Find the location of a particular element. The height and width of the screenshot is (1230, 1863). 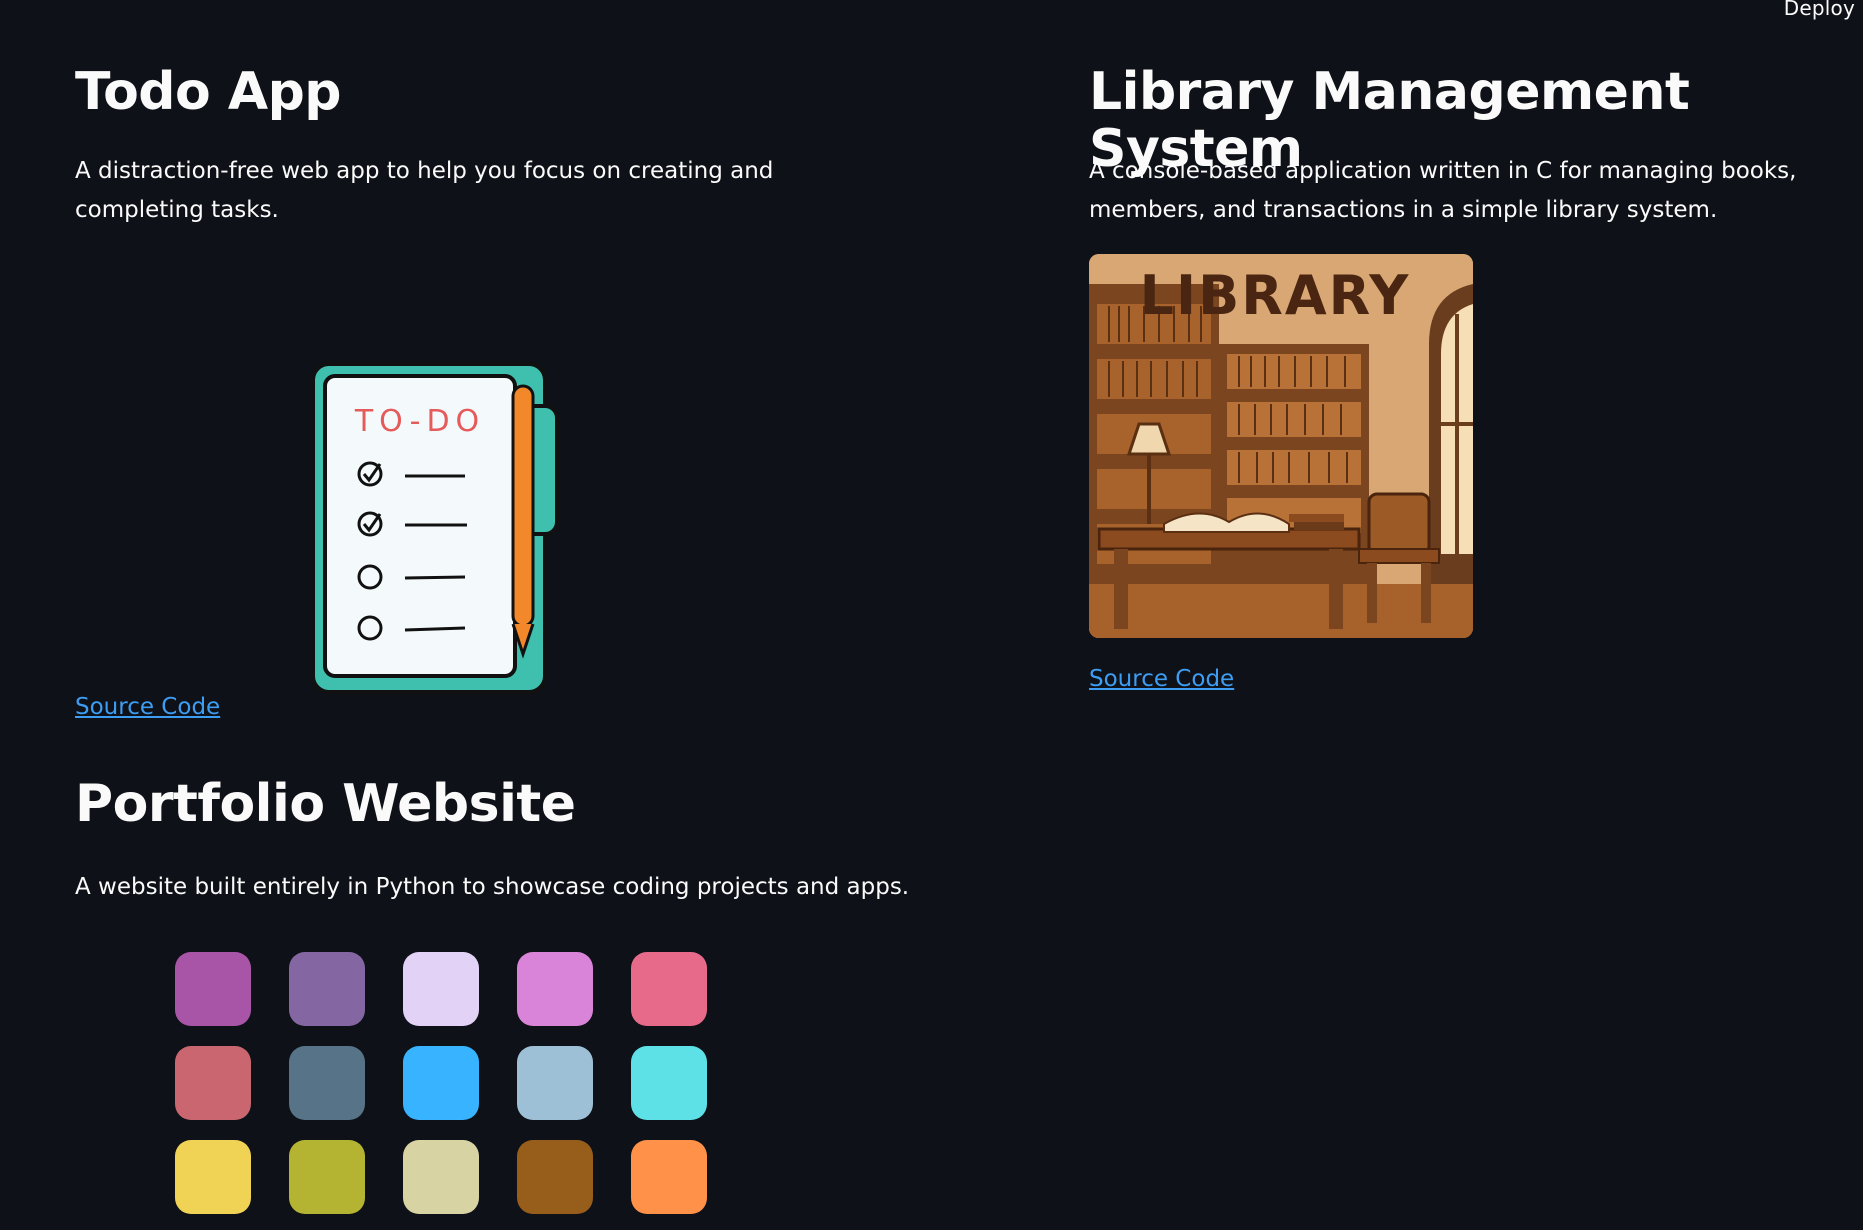

library-scene-icon: LIBRARY is located at coordinates (1281, 446).